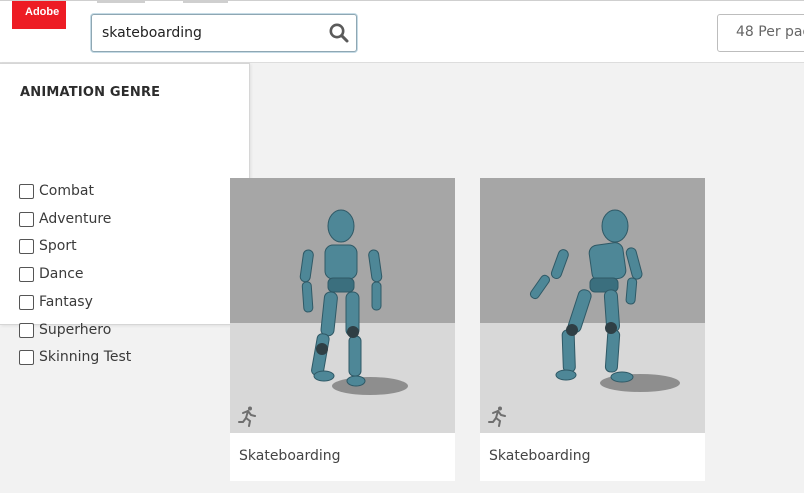  Describe the element at coordinates (75, 330) in the screenshot. I see `filter-option-label: Superhero` at that location.